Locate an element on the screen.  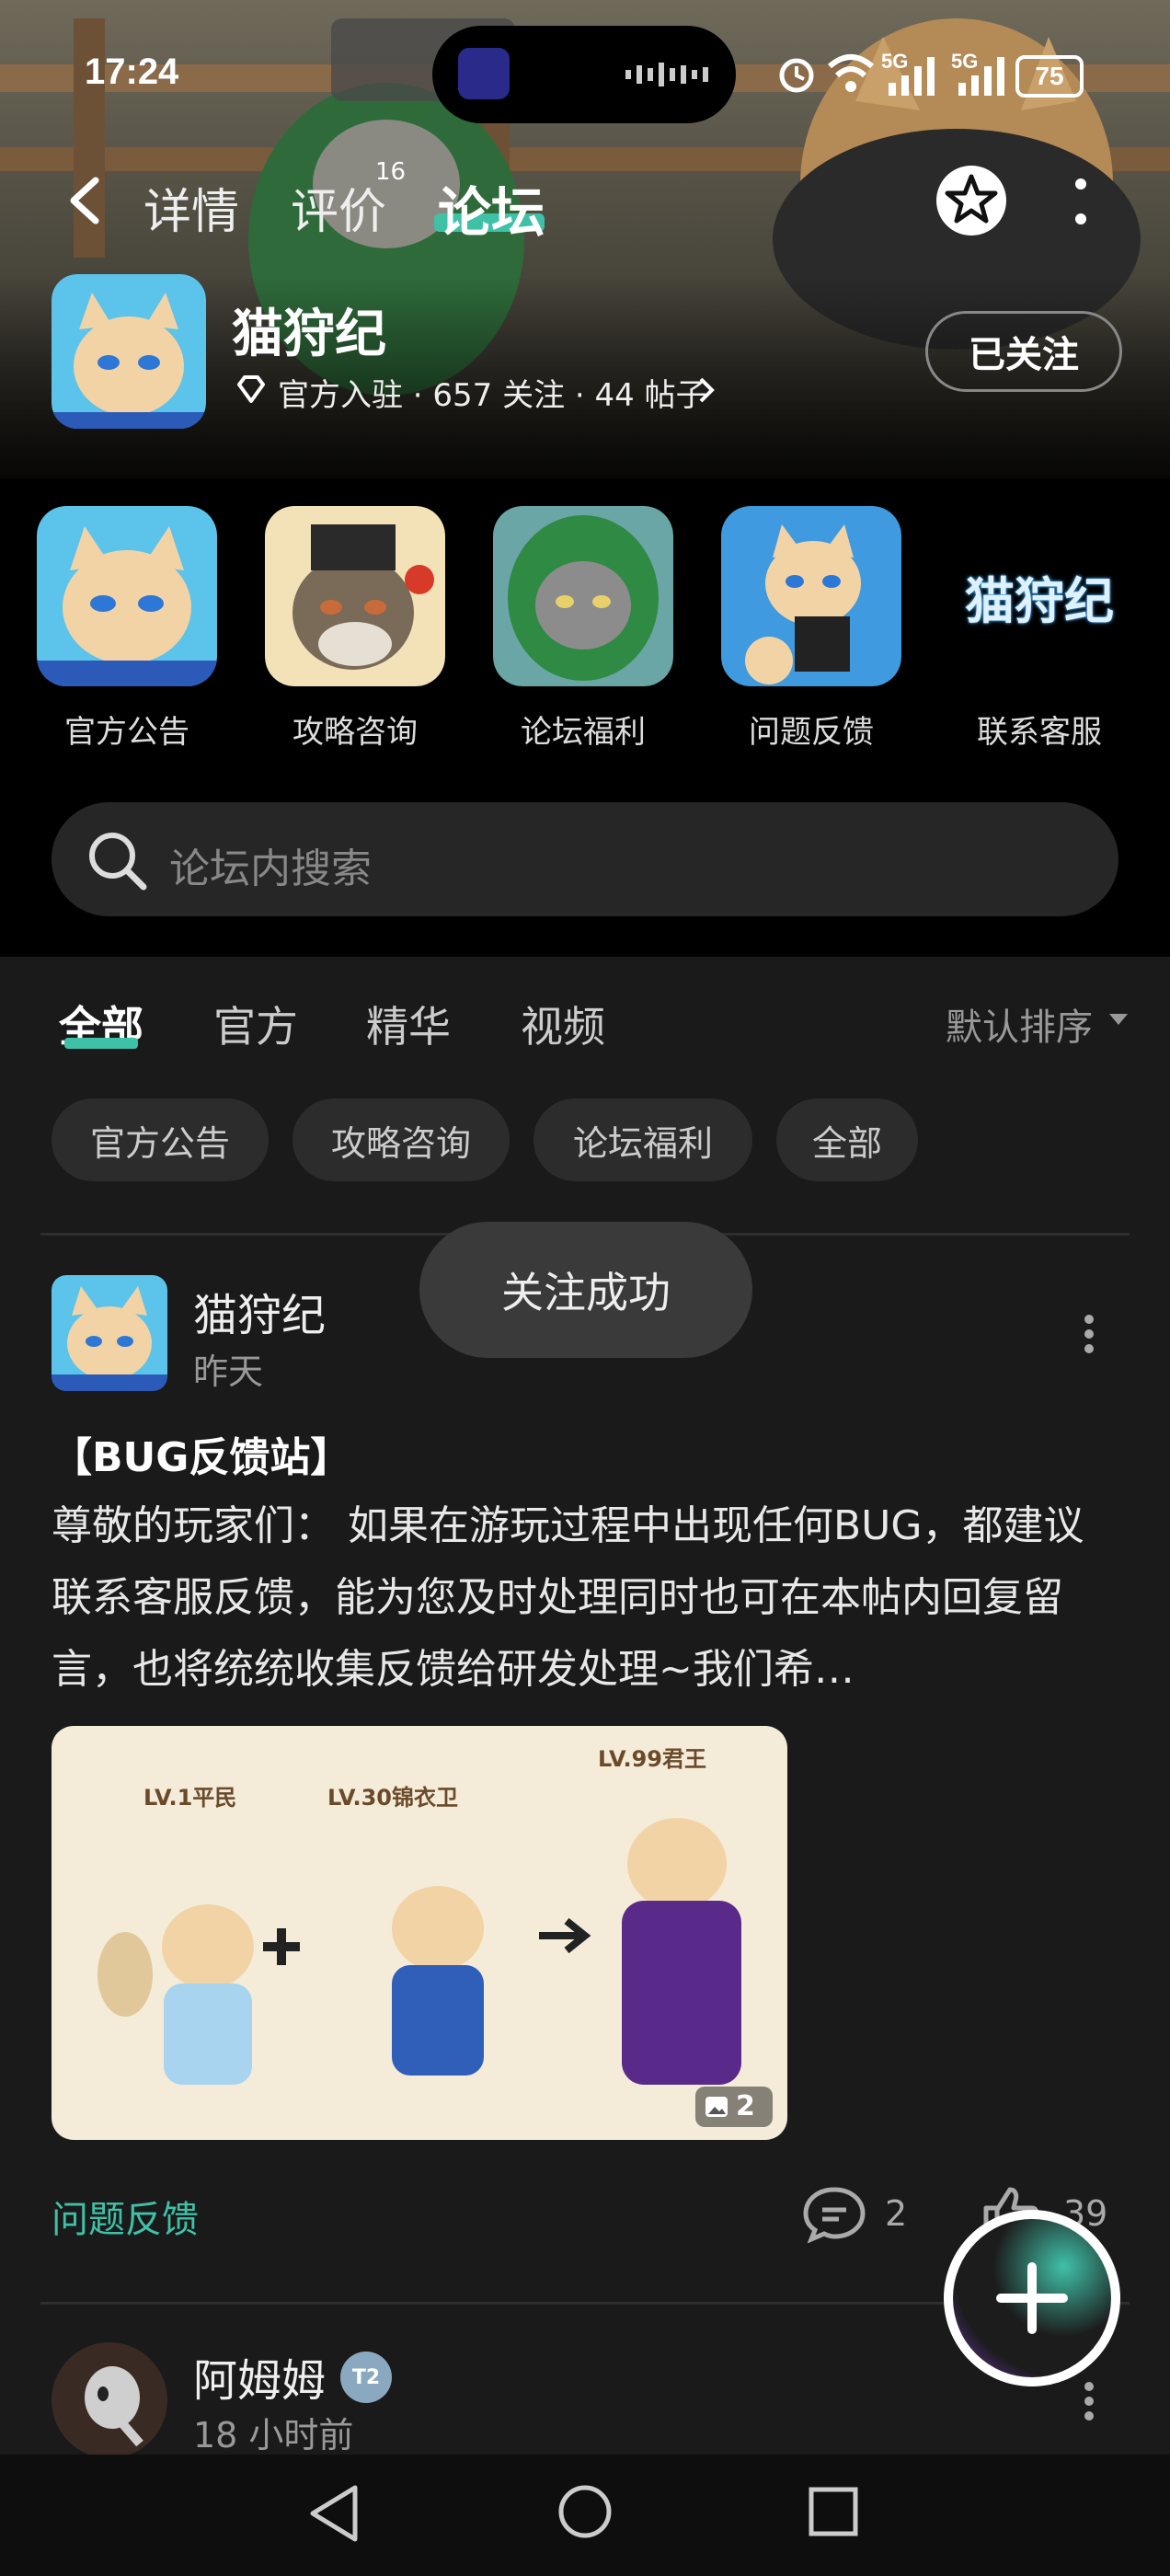
shortcut-support: 猫狩纪 is located at coordinates (1039, 596).